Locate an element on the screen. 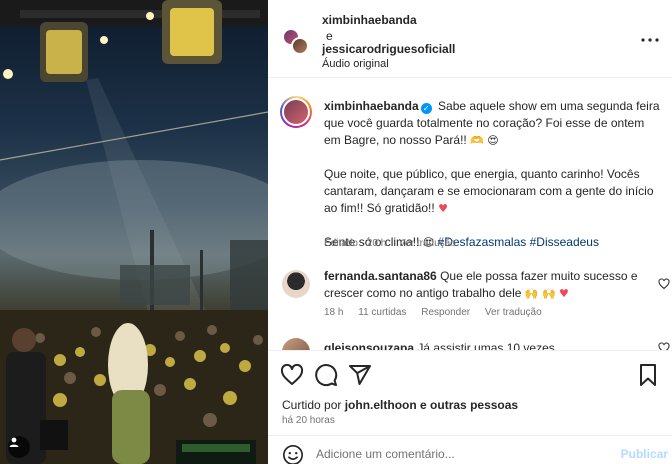  author-username: ximbinhaebanda is located at coordinates (369, 20).